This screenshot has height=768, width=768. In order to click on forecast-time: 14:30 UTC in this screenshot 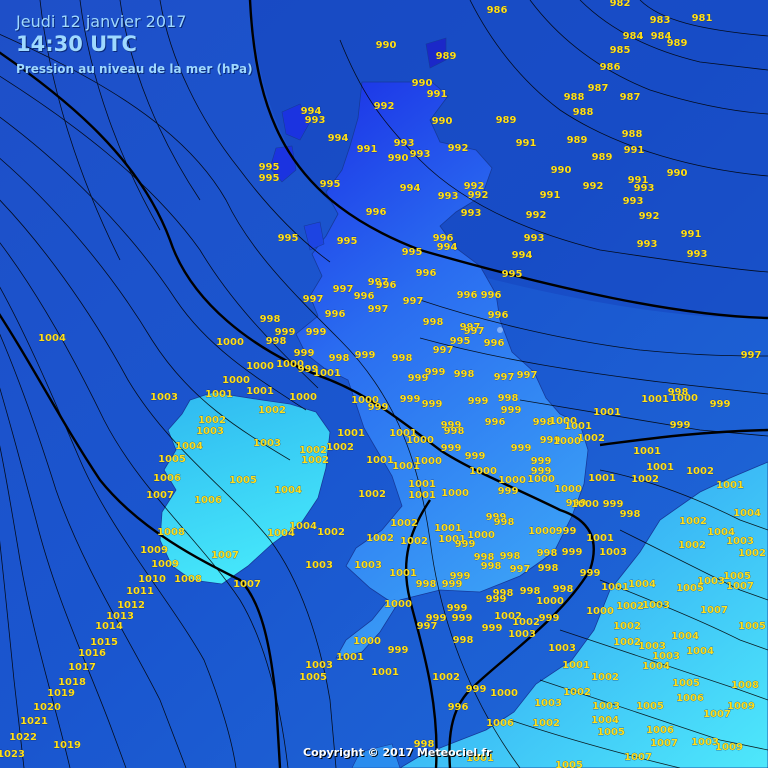, I will do `click(76, 44)`.